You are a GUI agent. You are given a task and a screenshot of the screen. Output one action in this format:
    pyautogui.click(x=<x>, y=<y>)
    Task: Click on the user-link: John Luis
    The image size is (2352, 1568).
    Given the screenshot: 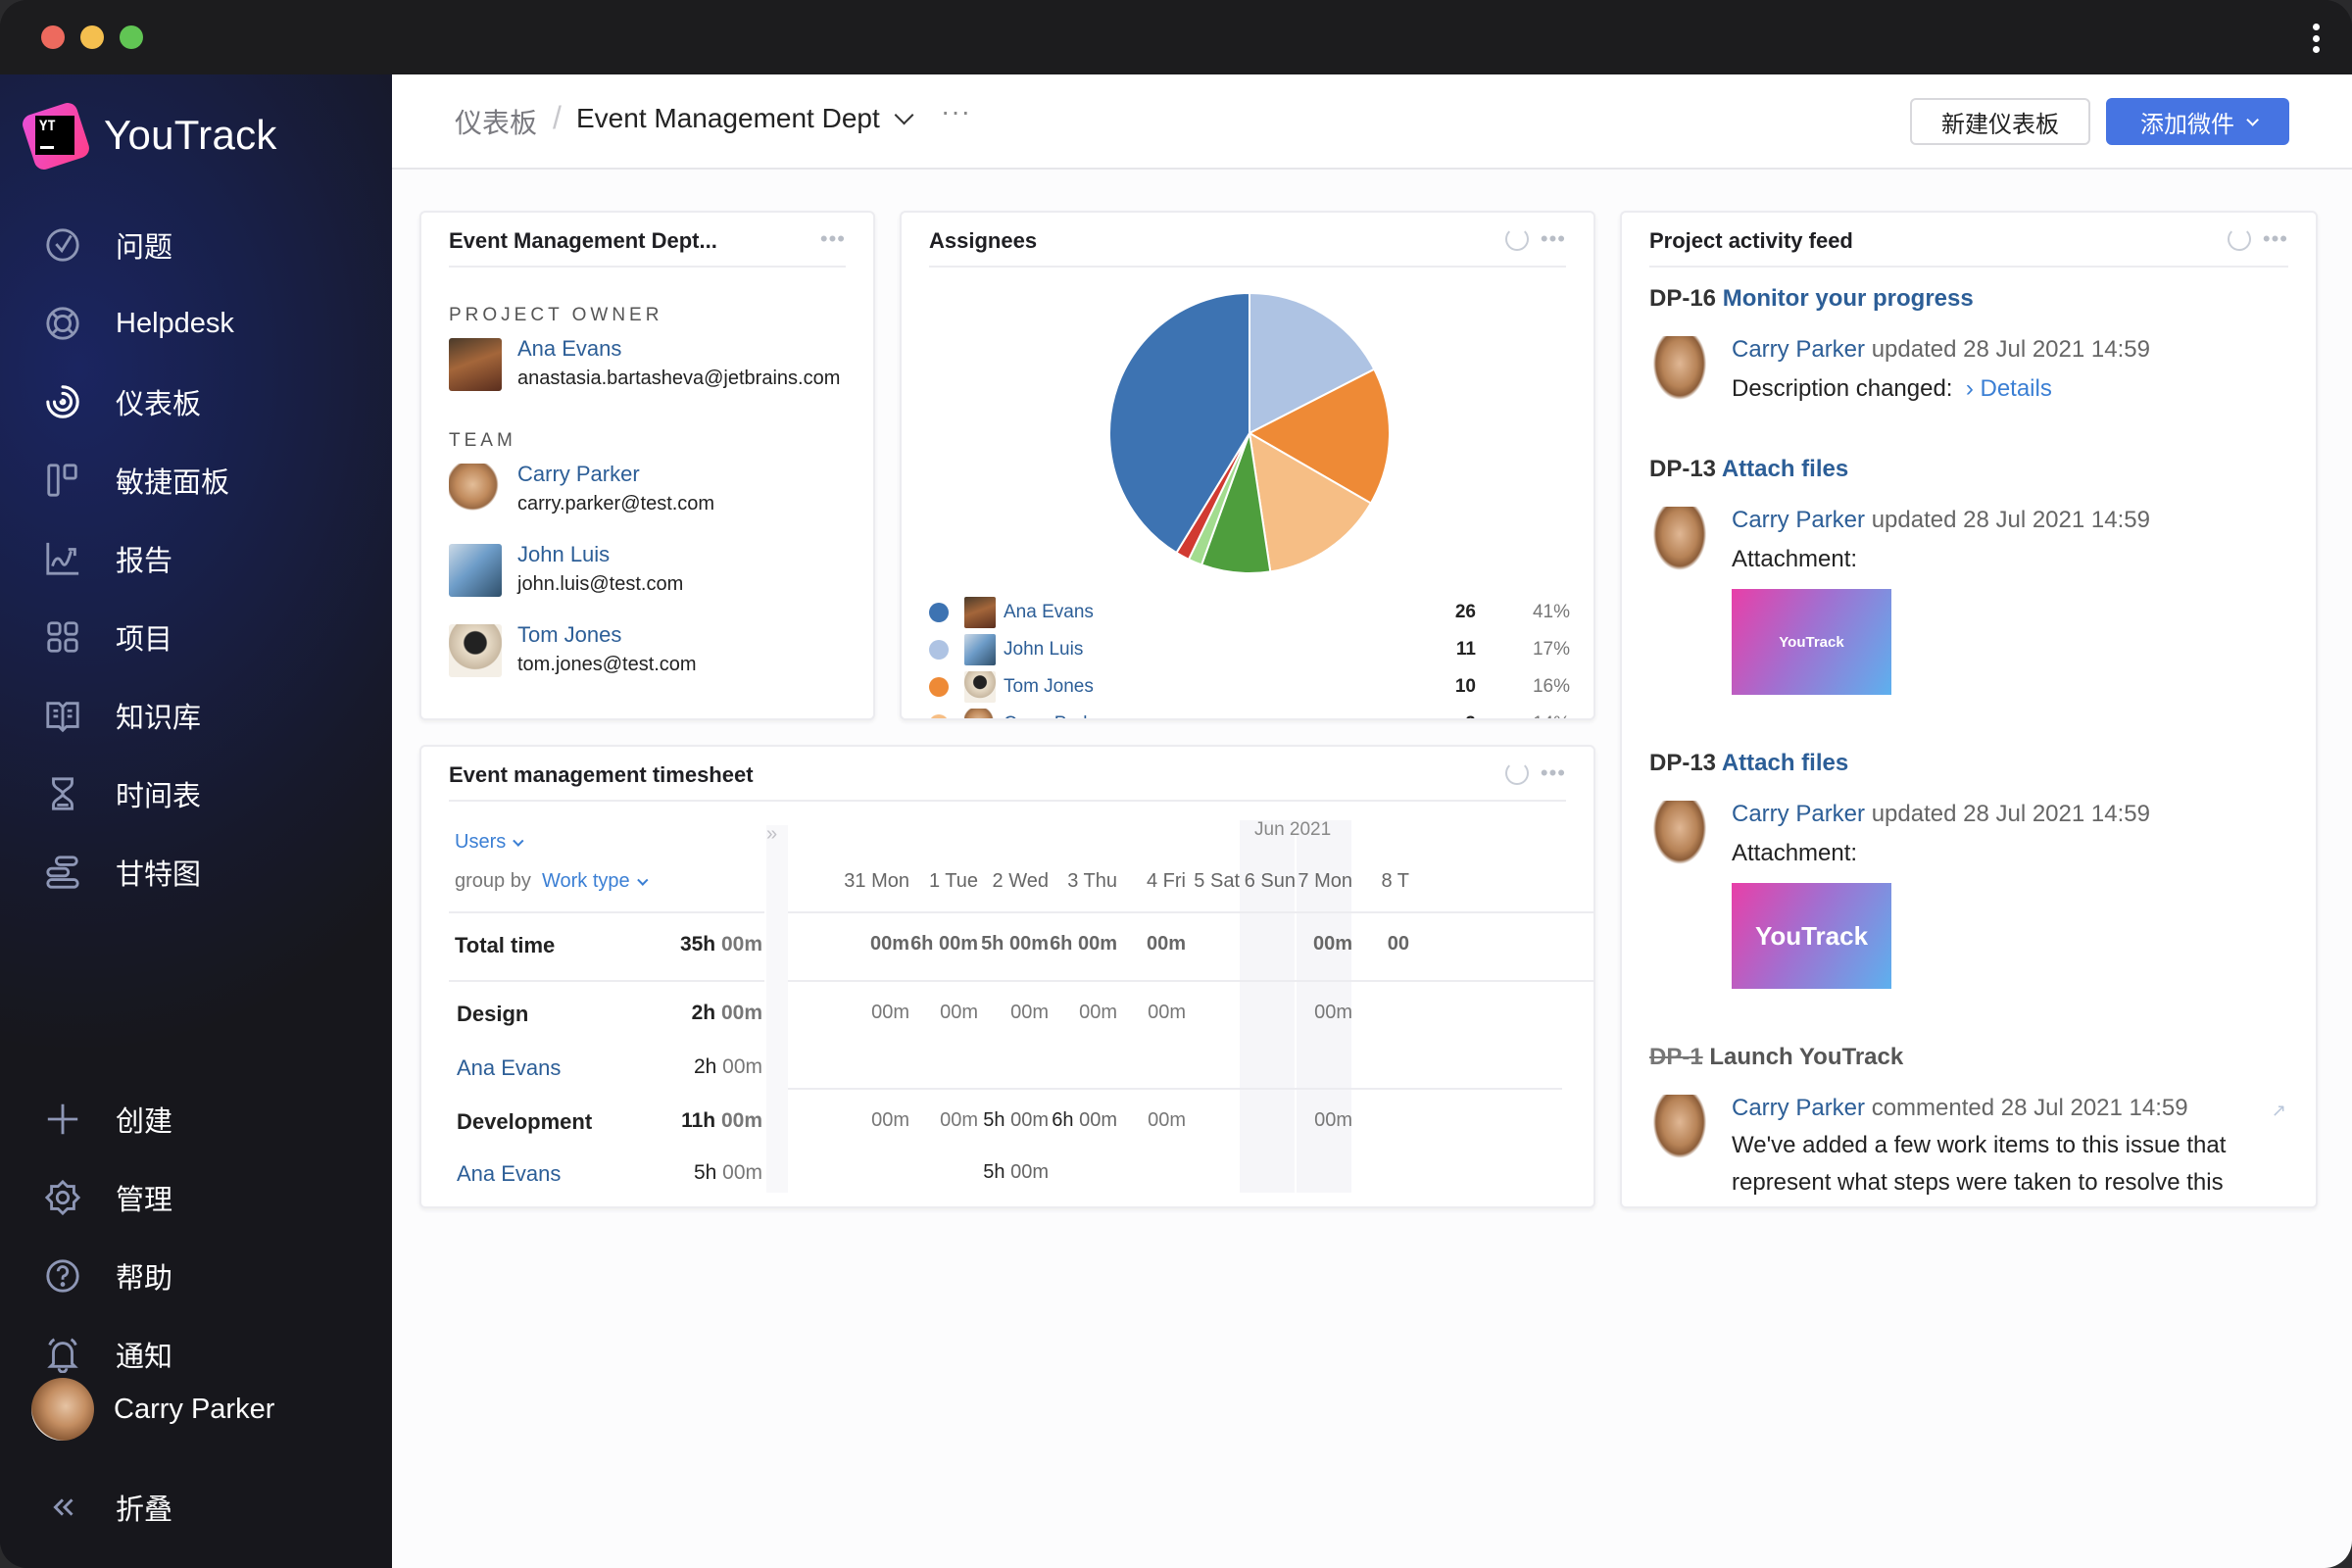 What is the action you would take?
    pyautogui.click(x=600, y=554)
    